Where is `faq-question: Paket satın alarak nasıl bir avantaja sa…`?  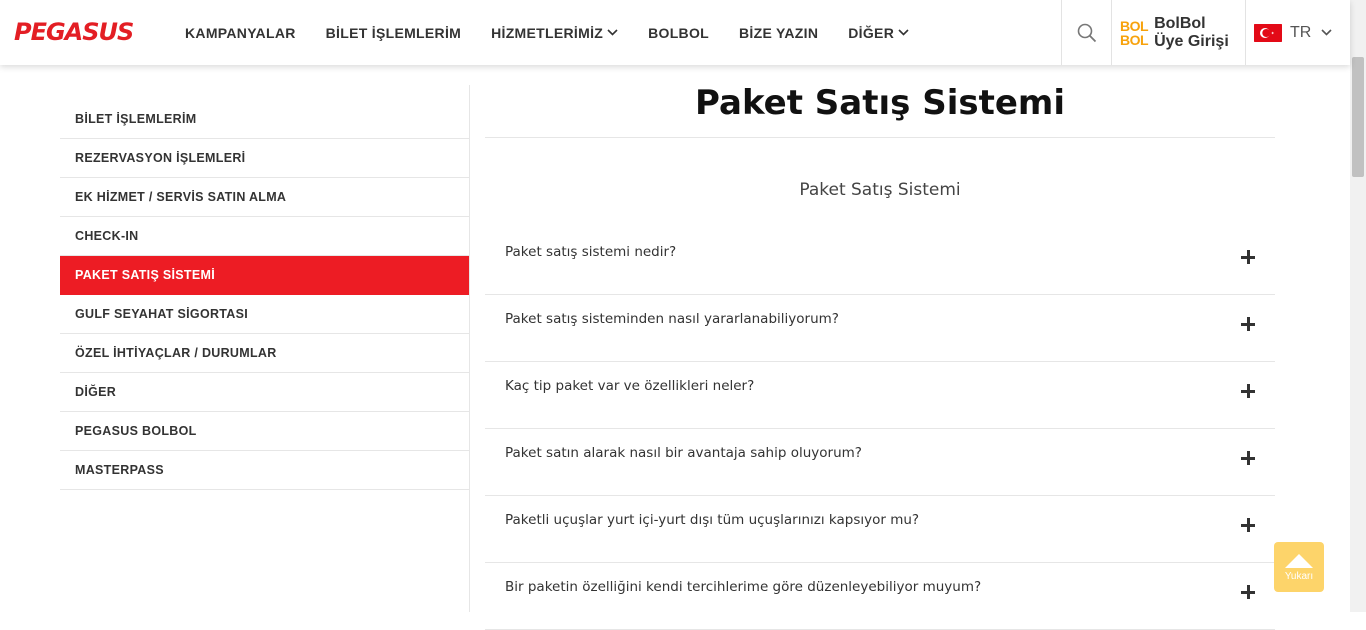 faq-question: Paket satın alarak nasıl bir avantaja sa… is located at coordinates (683, 453).